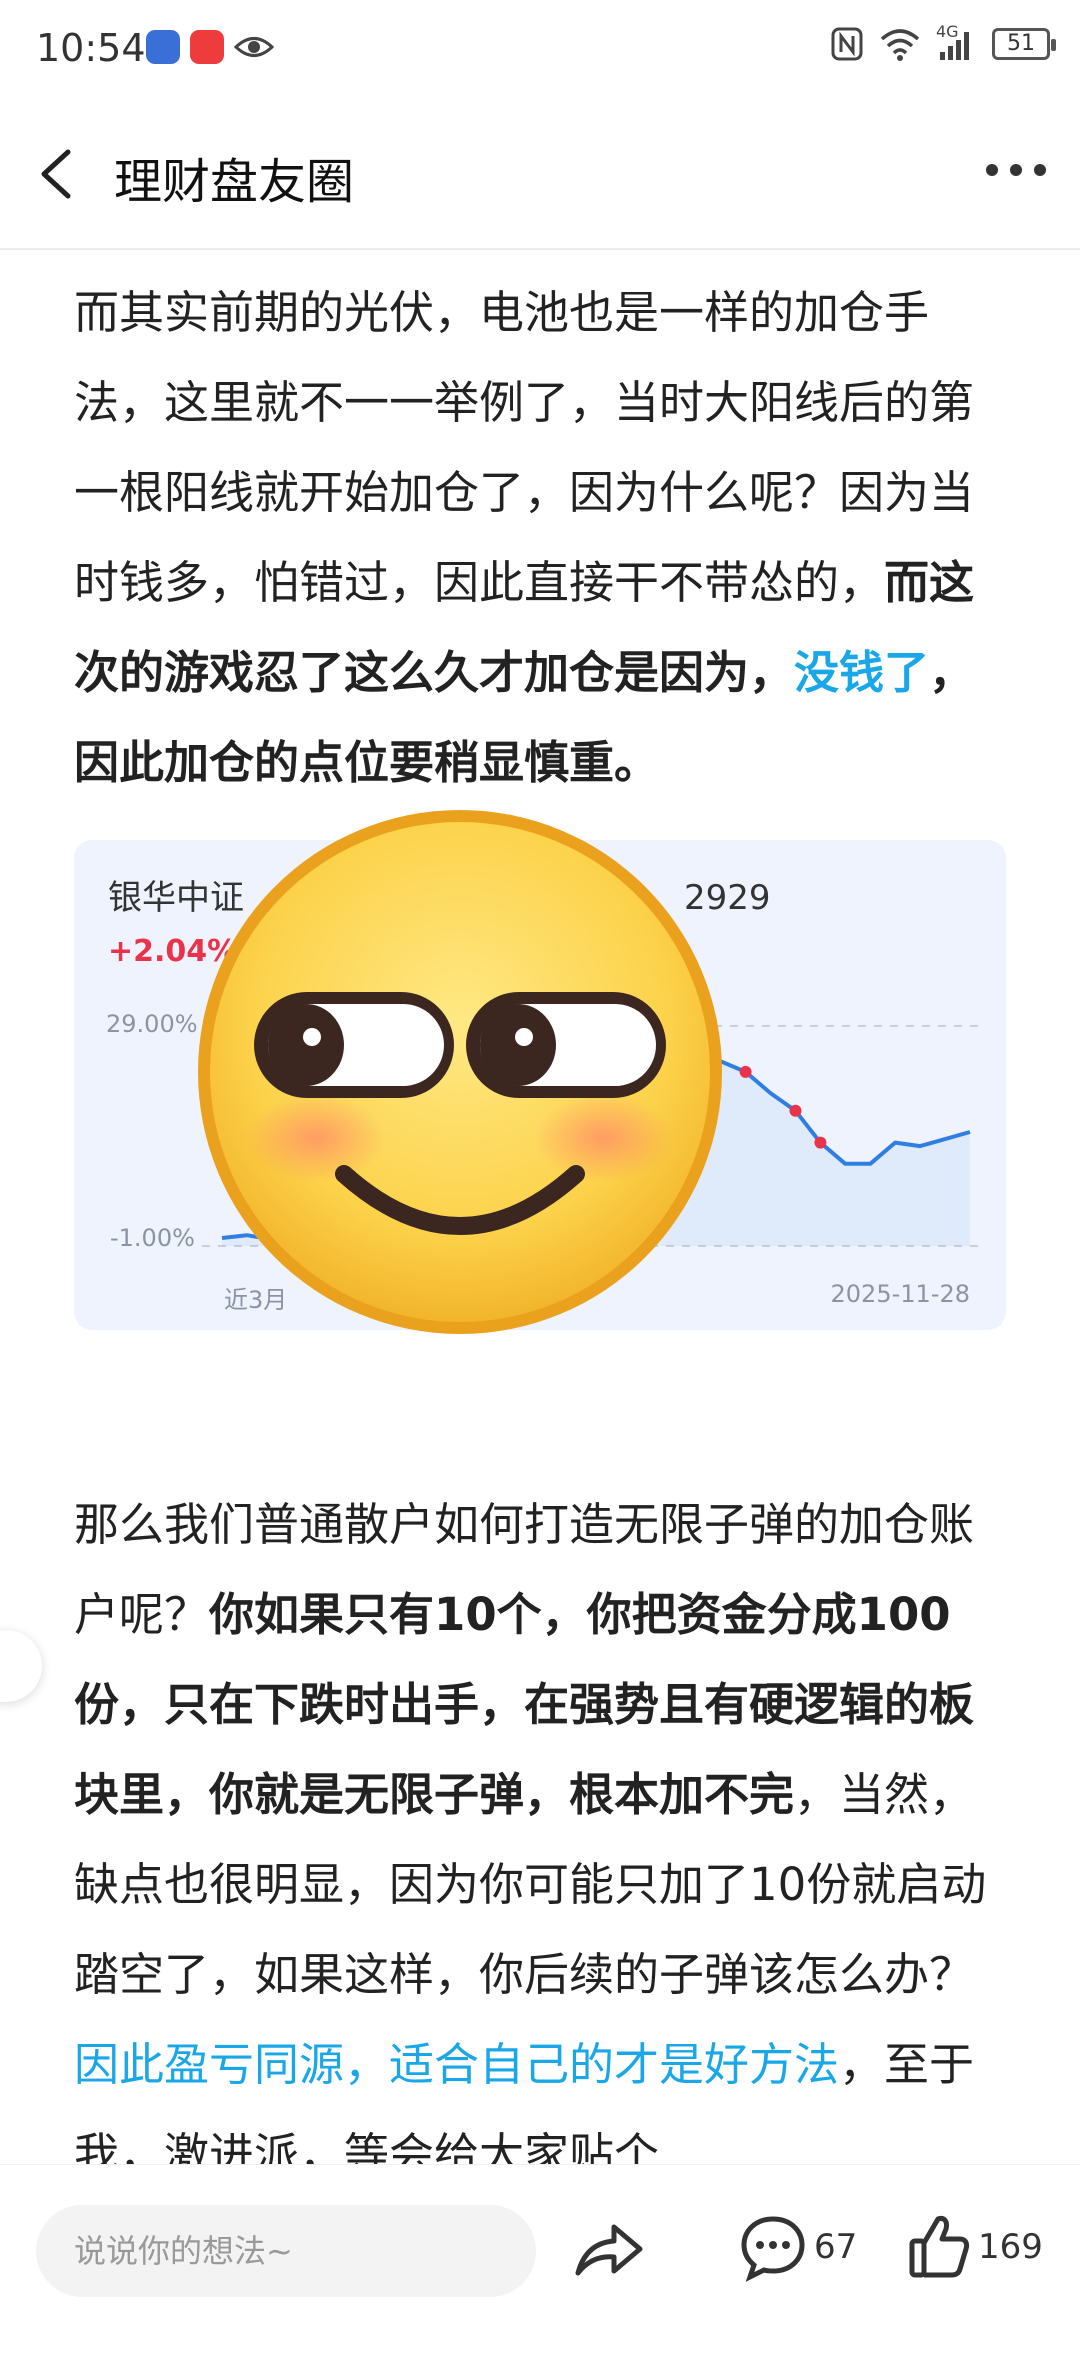  I want to click on y-tick-label-top: 29.00%, so click(152, 1024).